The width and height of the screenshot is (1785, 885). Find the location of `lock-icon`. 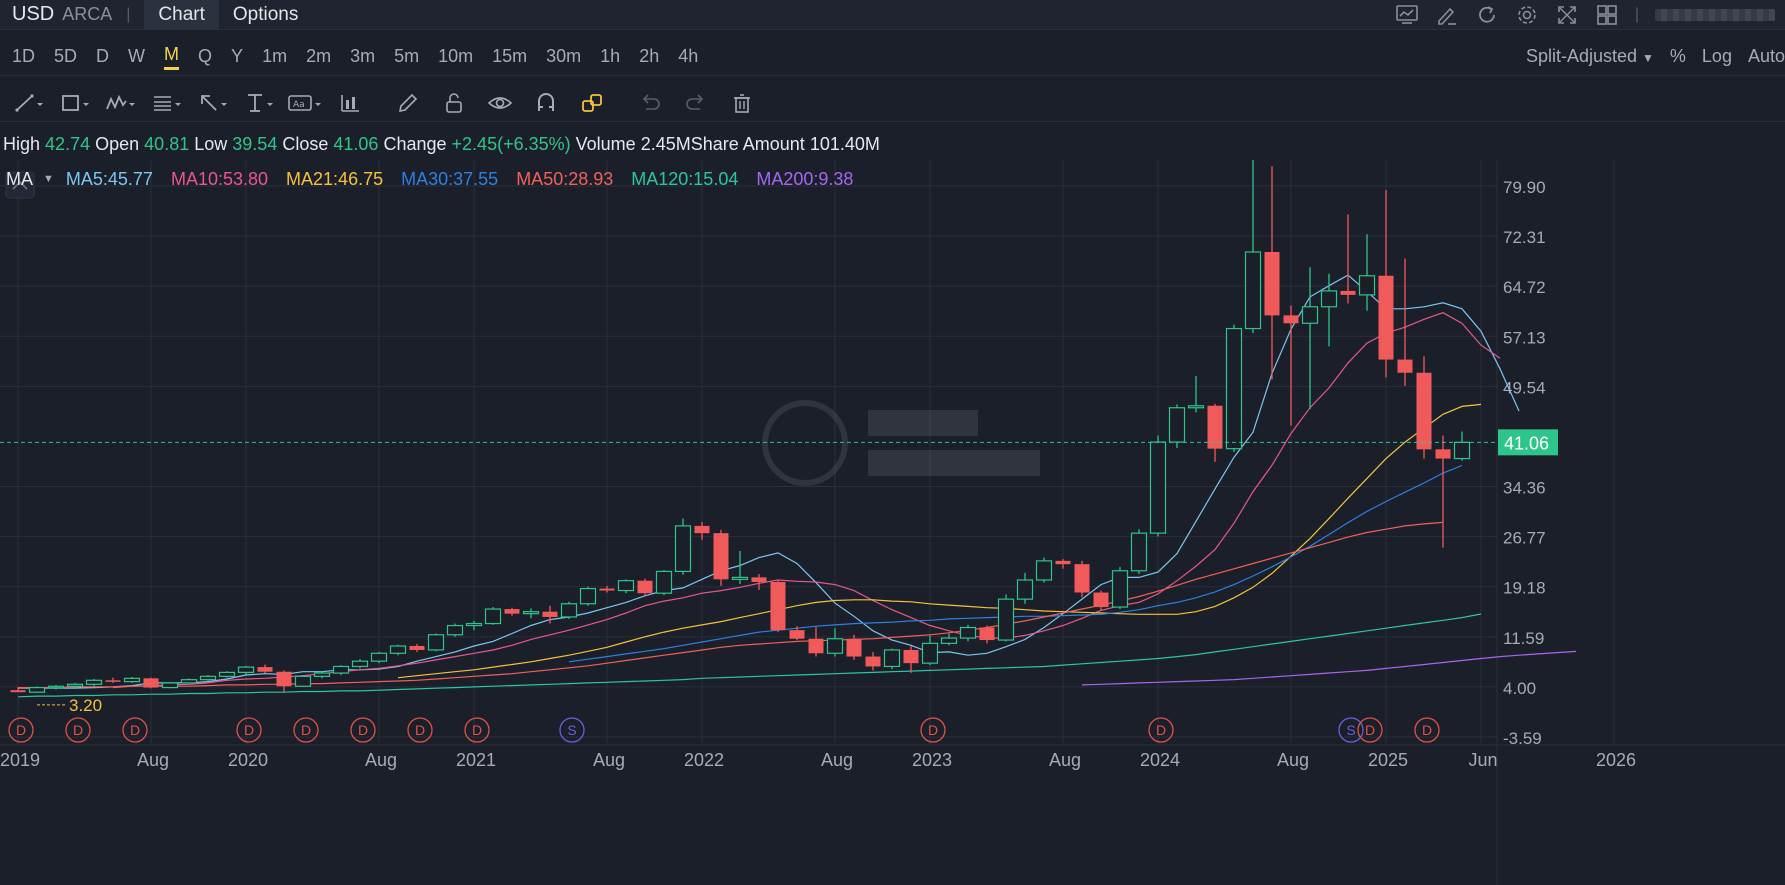

lock-icon is located at coordinates (454, 103).